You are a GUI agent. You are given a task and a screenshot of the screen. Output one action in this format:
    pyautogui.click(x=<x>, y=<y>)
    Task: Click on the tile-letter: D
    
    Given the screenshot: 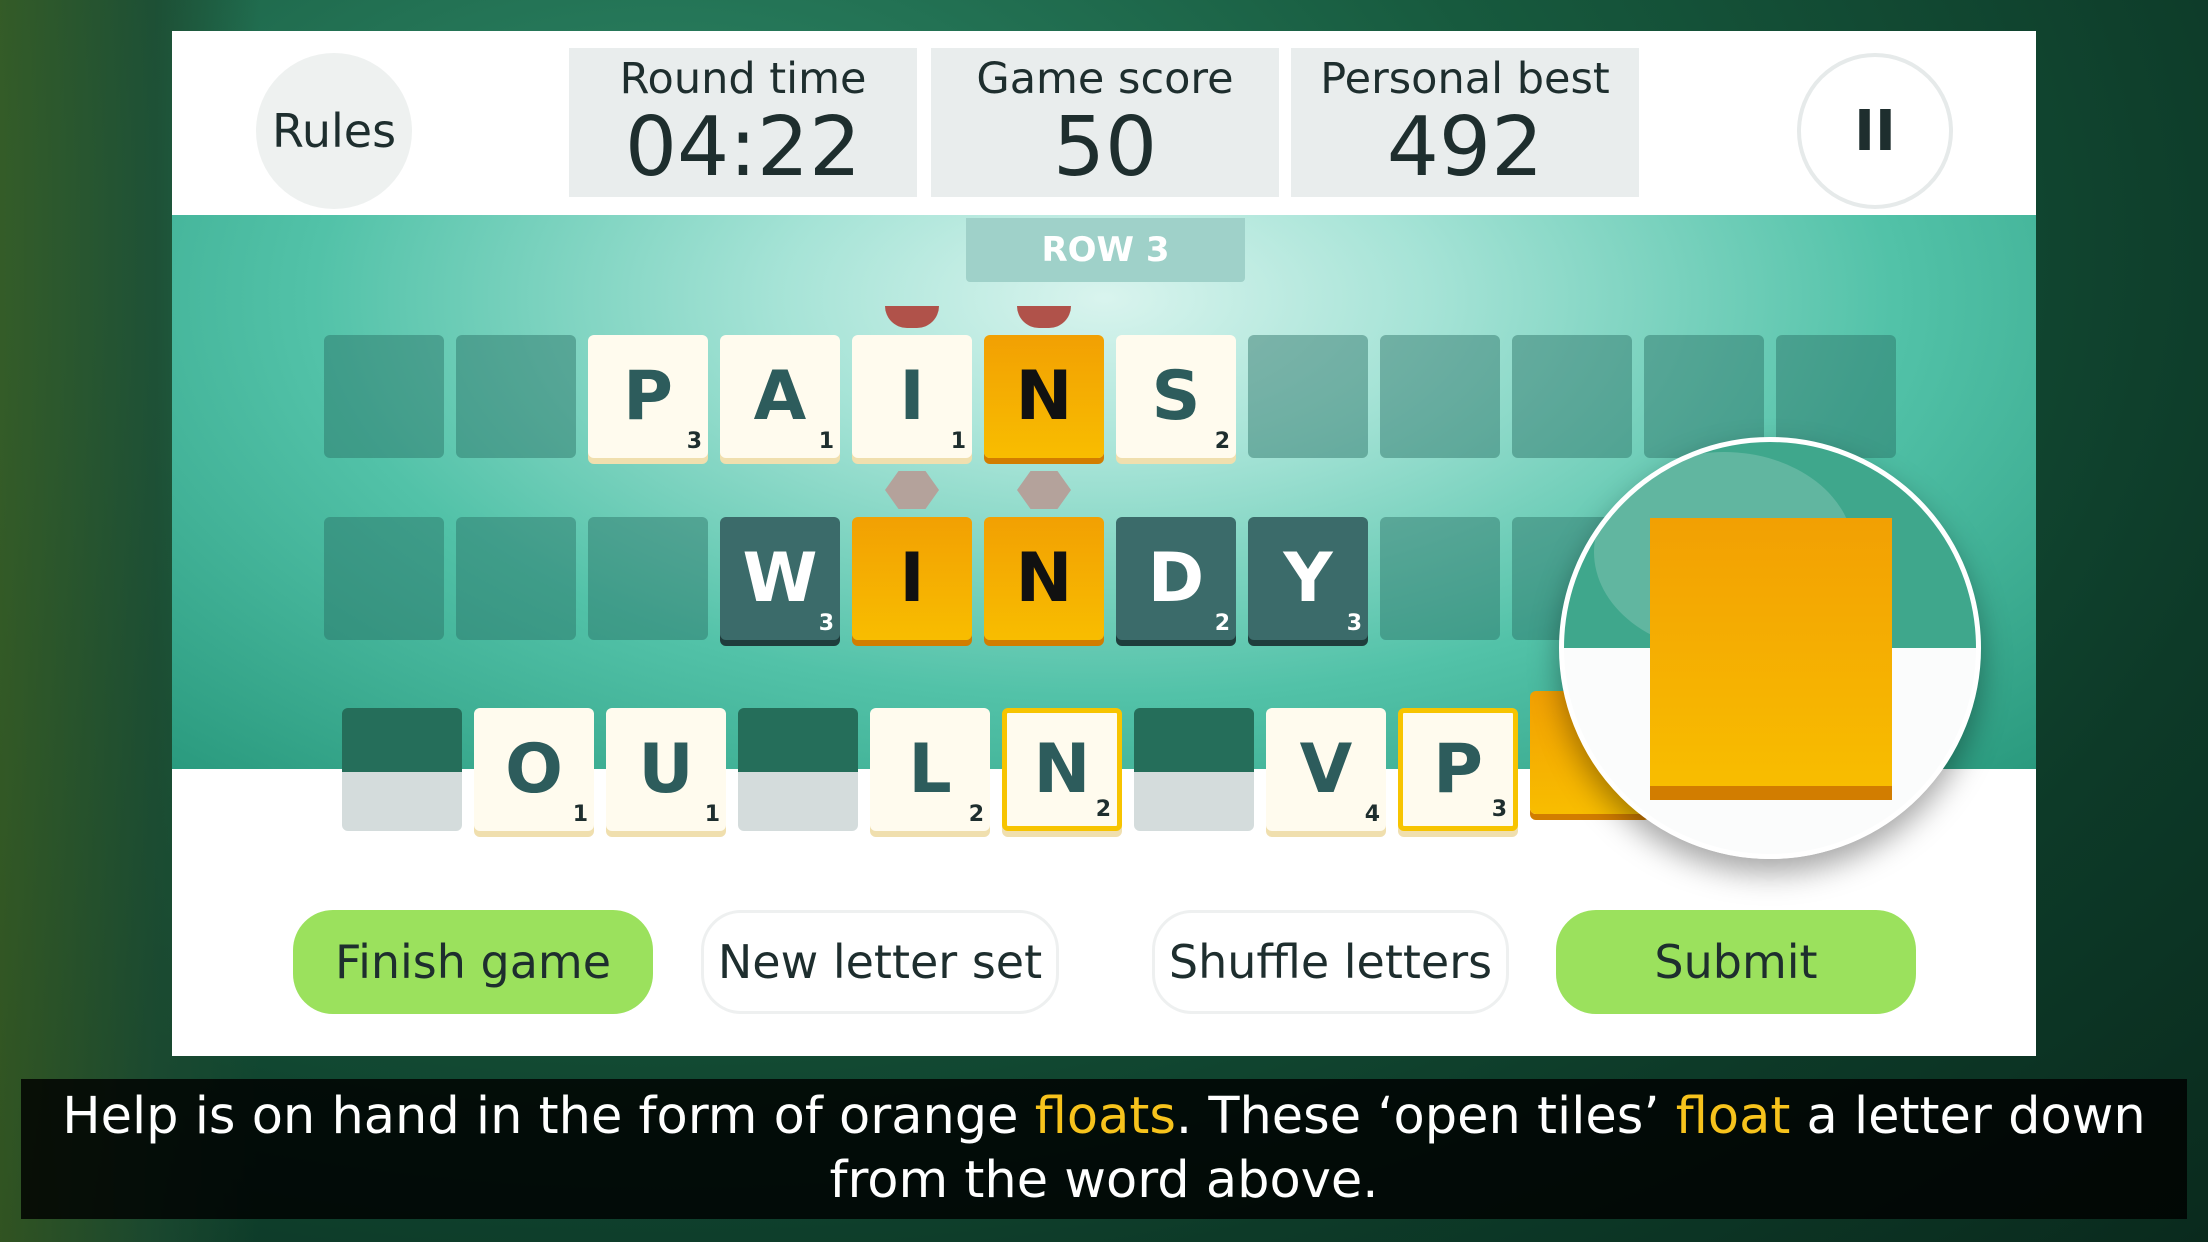 What is the action you would take?
    pyautogui.click(x=1176, y=578)
    